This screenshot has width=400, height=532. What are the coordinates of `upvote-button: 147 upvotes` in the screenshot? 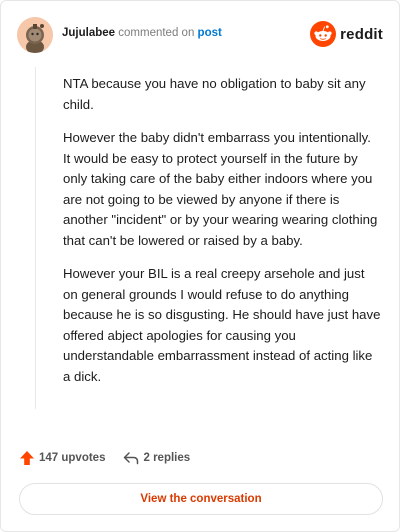 It's located at (62, 458).